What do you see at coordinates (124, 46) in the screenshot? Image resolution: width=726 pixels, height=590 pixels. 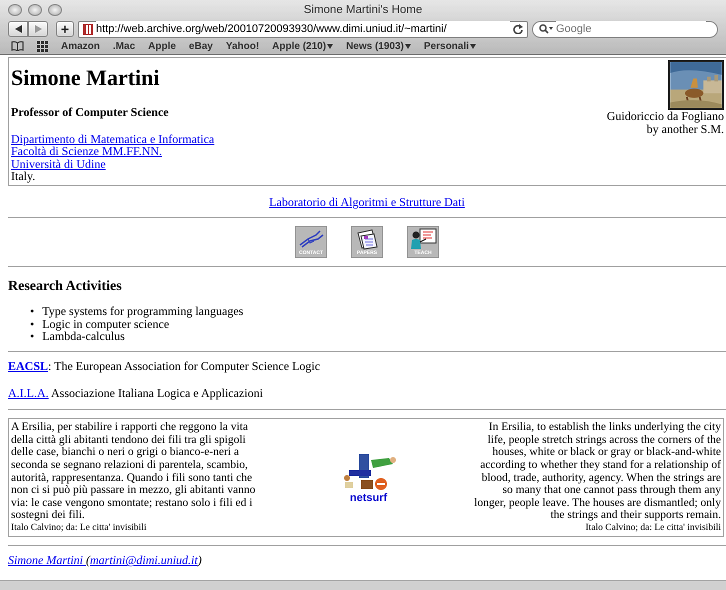 I see `bookmark: .Mac` at bounding box center [124, 46].